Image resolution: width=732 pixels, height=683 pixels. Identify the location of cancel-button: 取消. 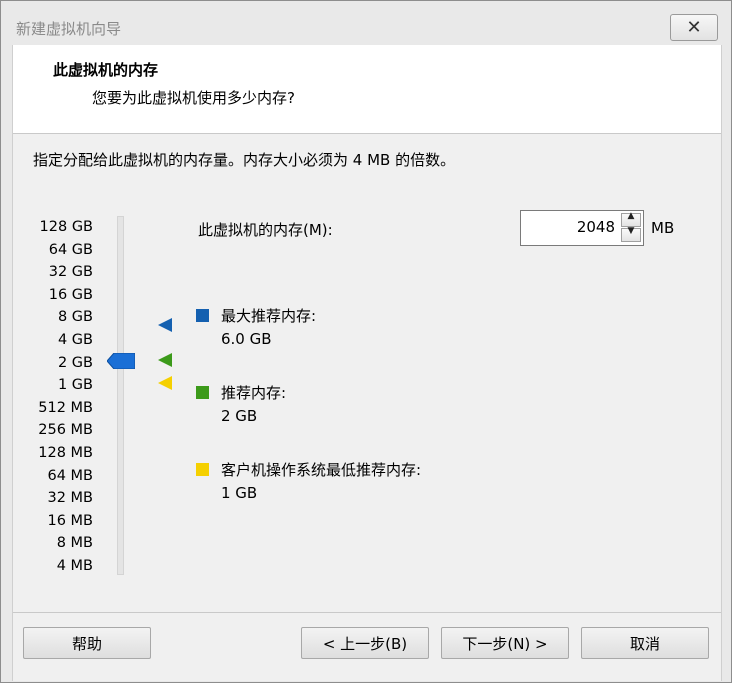
(645, 643).